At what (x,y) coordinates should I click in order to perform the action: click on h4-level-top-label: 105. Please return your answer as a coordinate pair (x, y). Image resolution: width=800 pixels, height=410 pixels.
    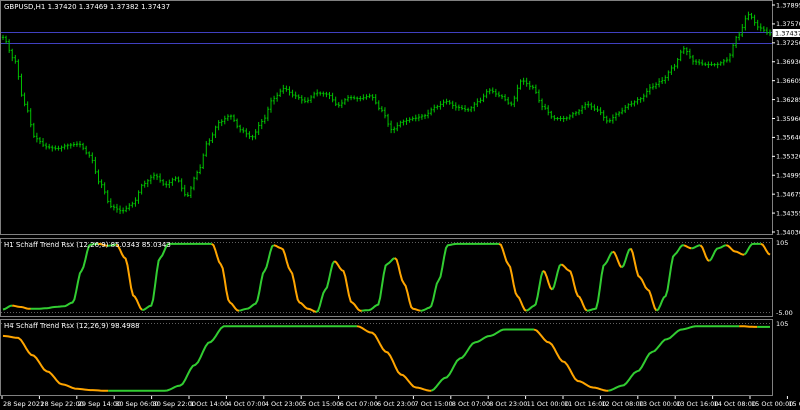
    Looking at the image, I should click on (782, 324).